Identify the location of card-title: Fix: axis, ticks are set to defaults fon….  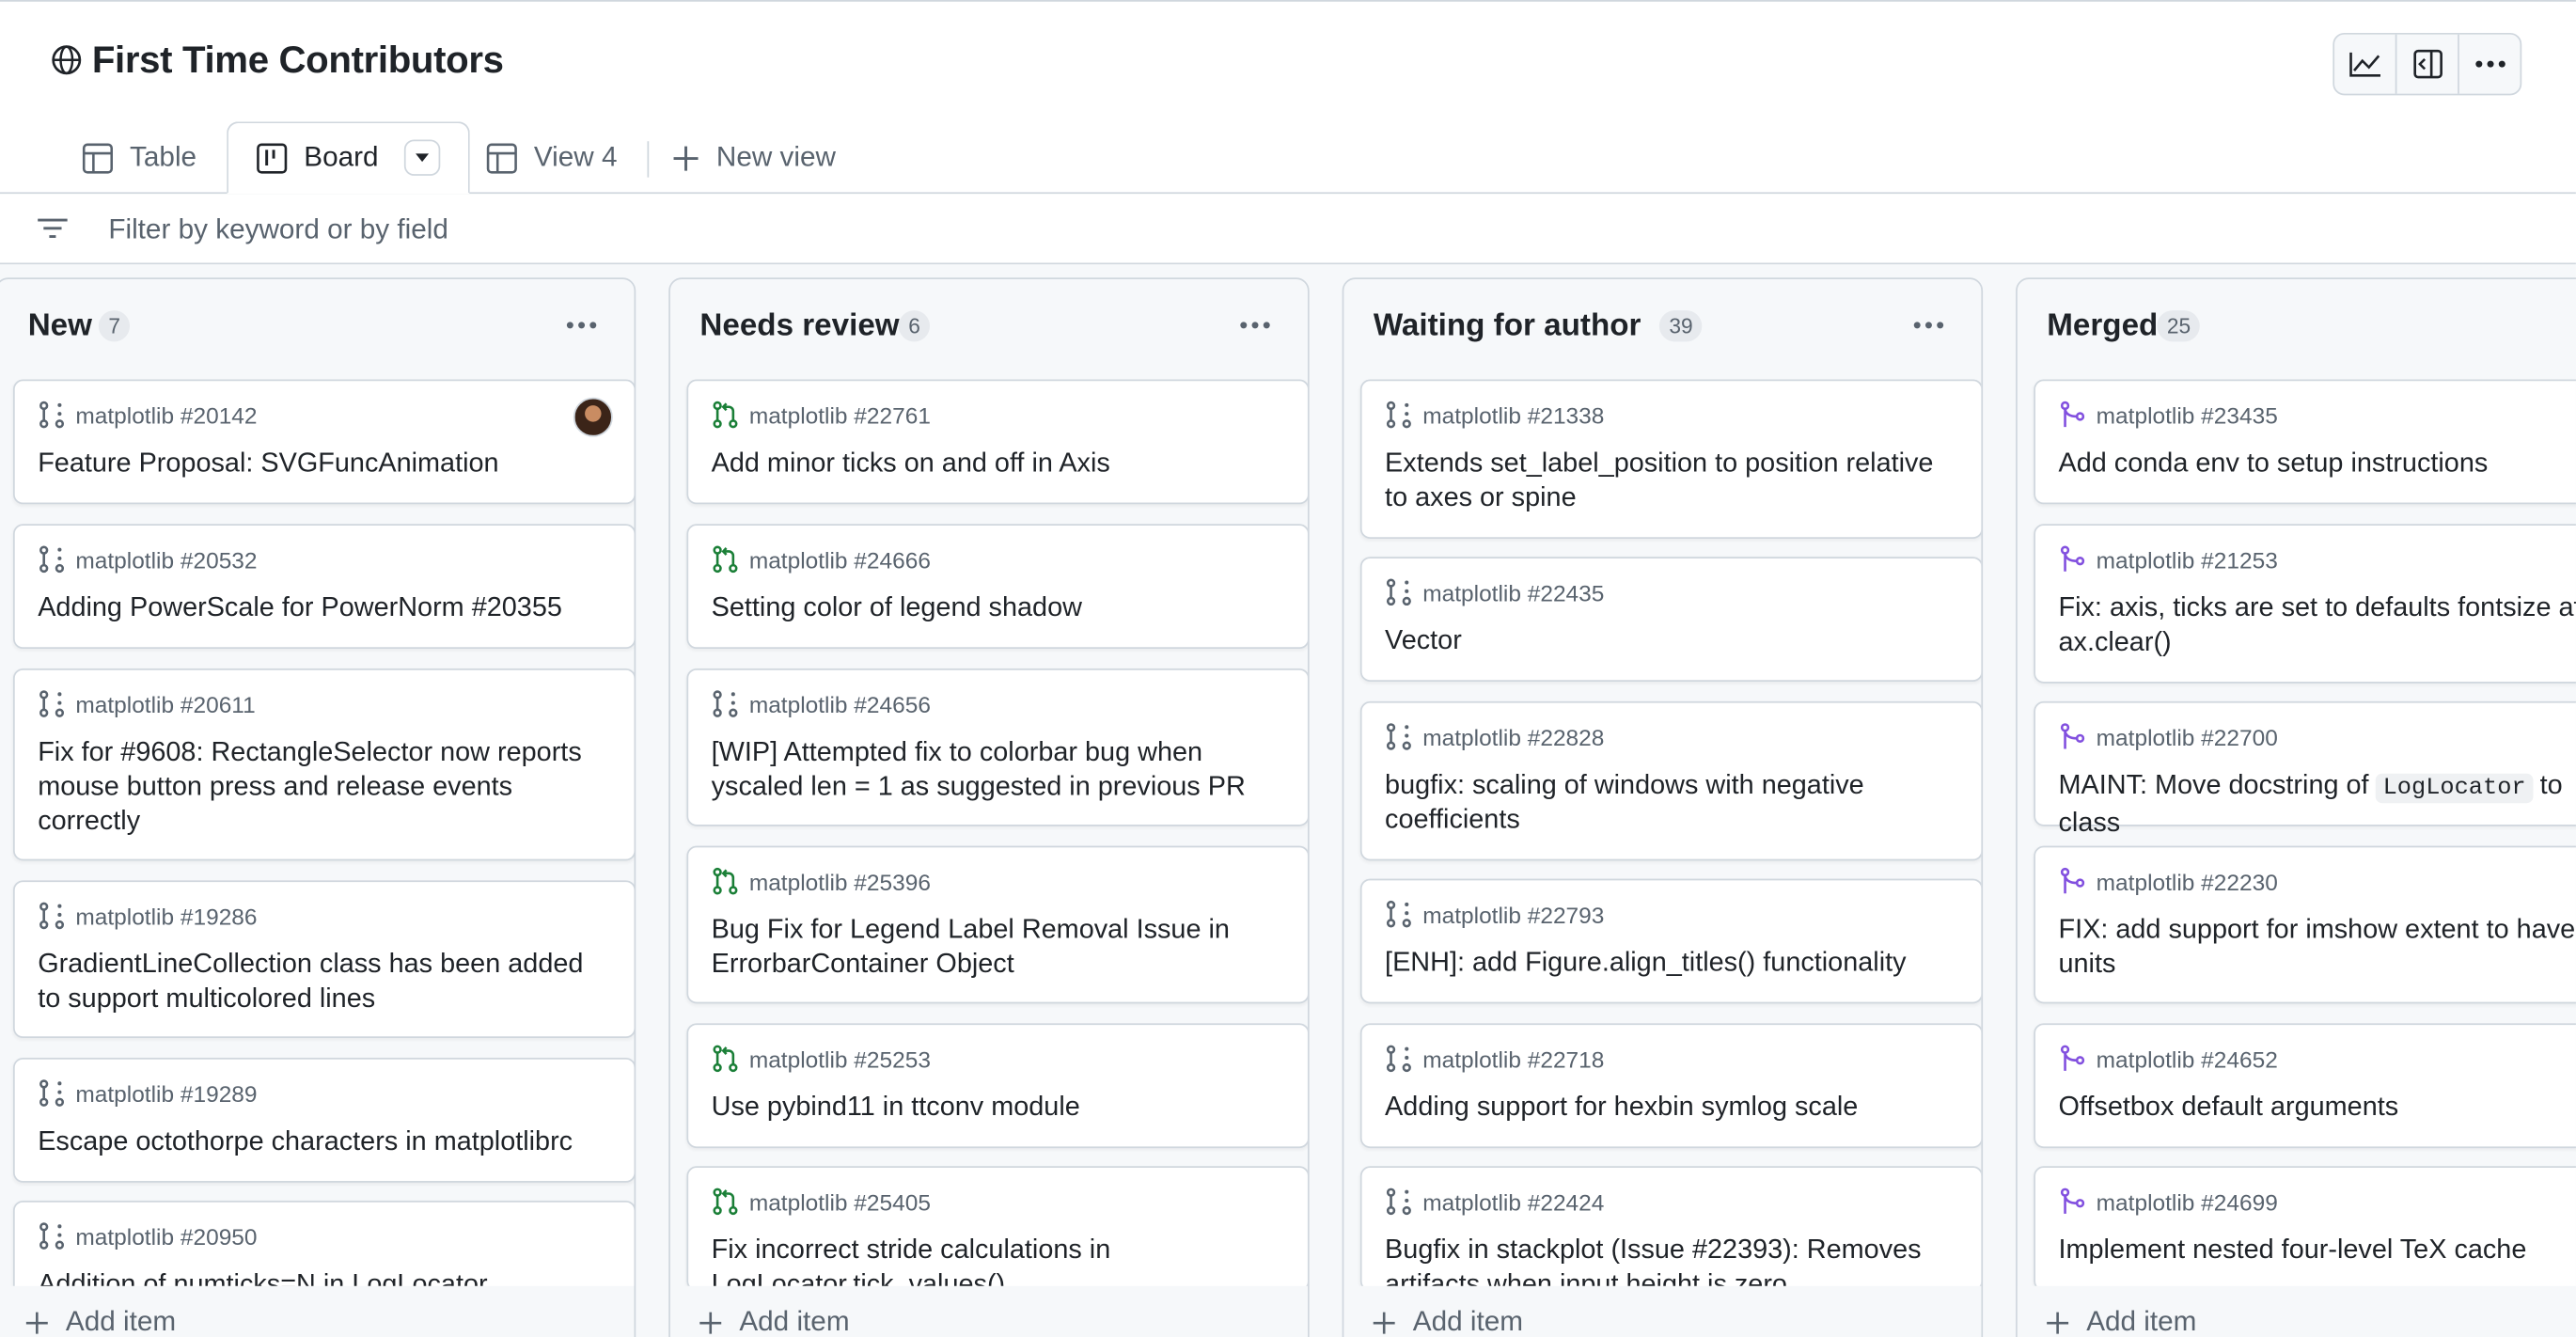
(2316, 625).